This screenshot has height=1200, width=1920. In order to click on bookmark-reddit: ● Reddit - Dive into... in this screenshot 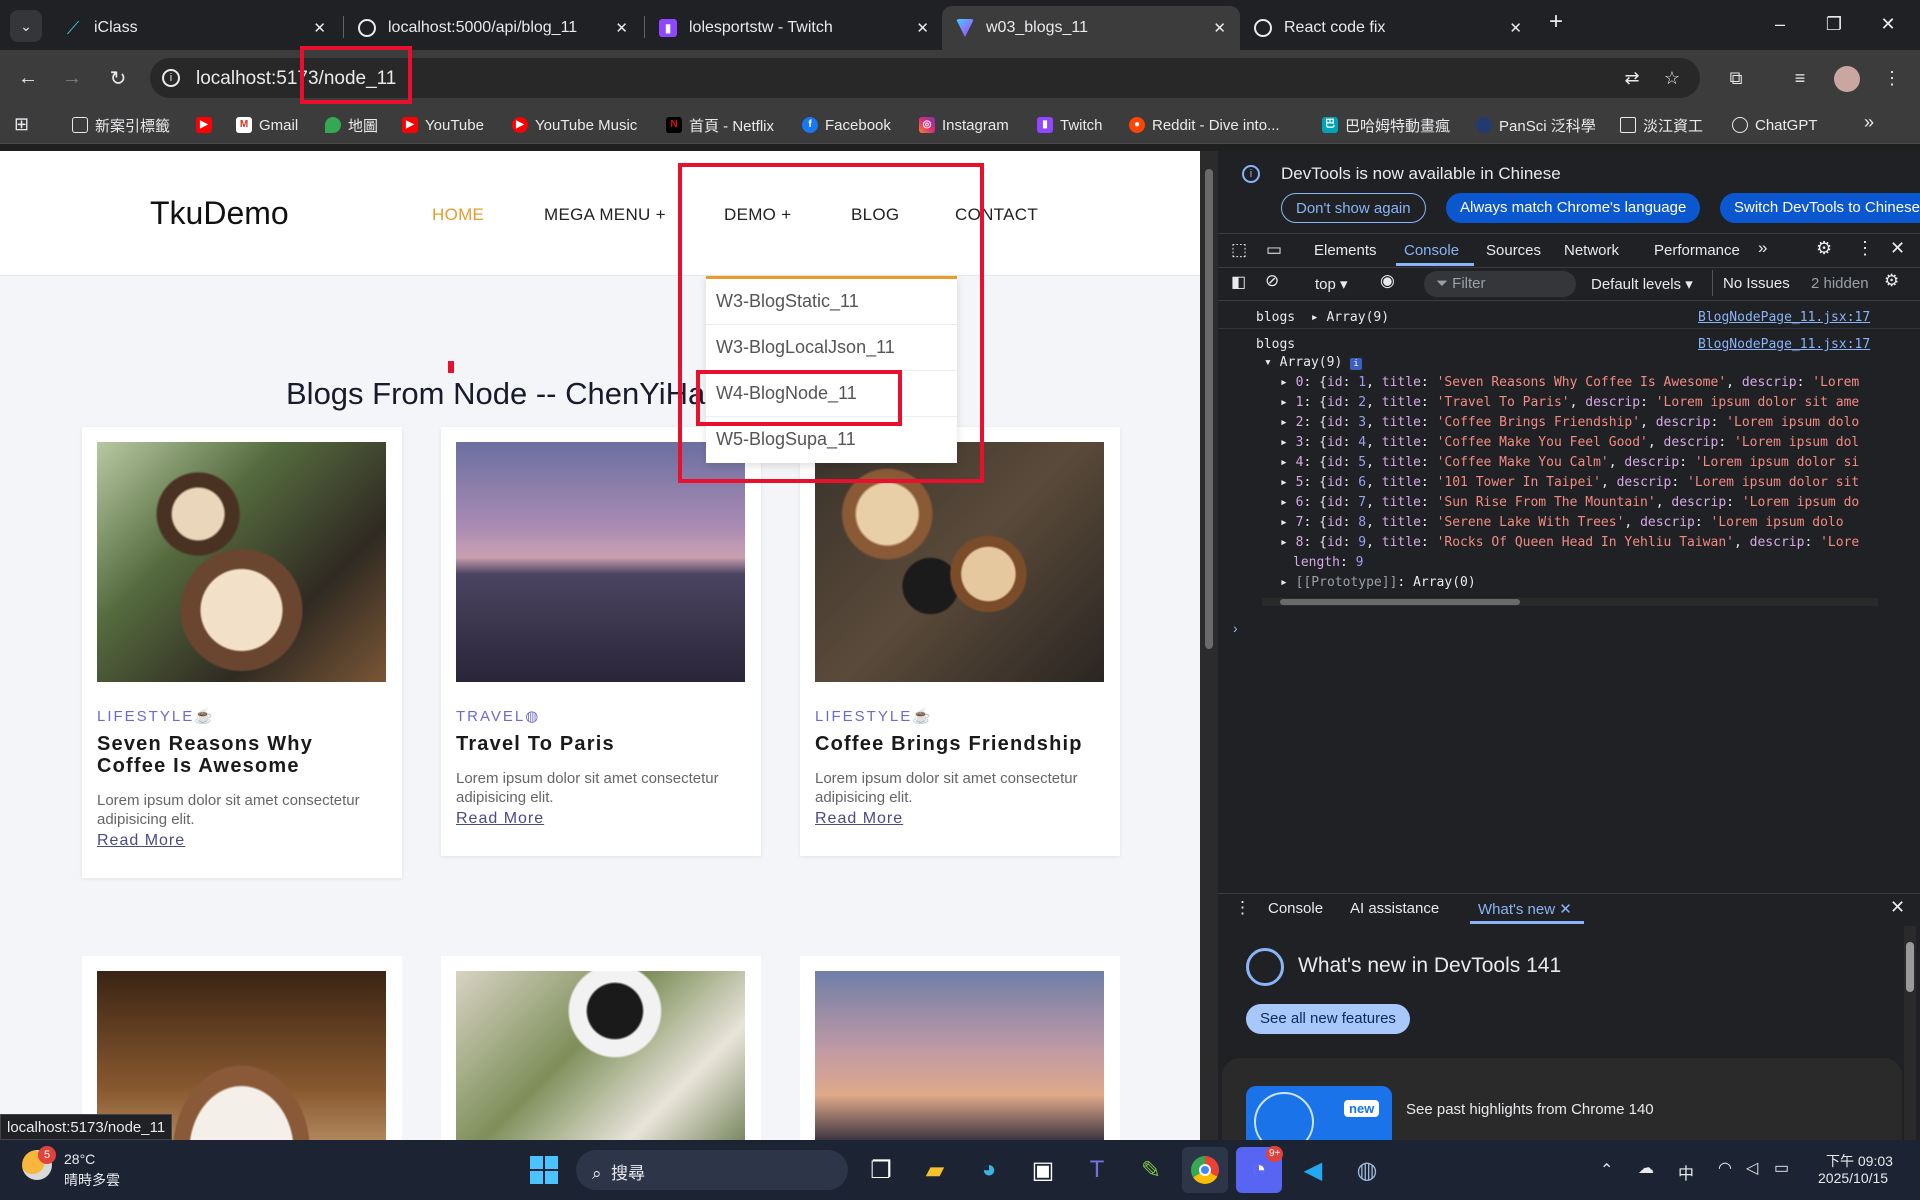, I will do `click(1204, 125)`.